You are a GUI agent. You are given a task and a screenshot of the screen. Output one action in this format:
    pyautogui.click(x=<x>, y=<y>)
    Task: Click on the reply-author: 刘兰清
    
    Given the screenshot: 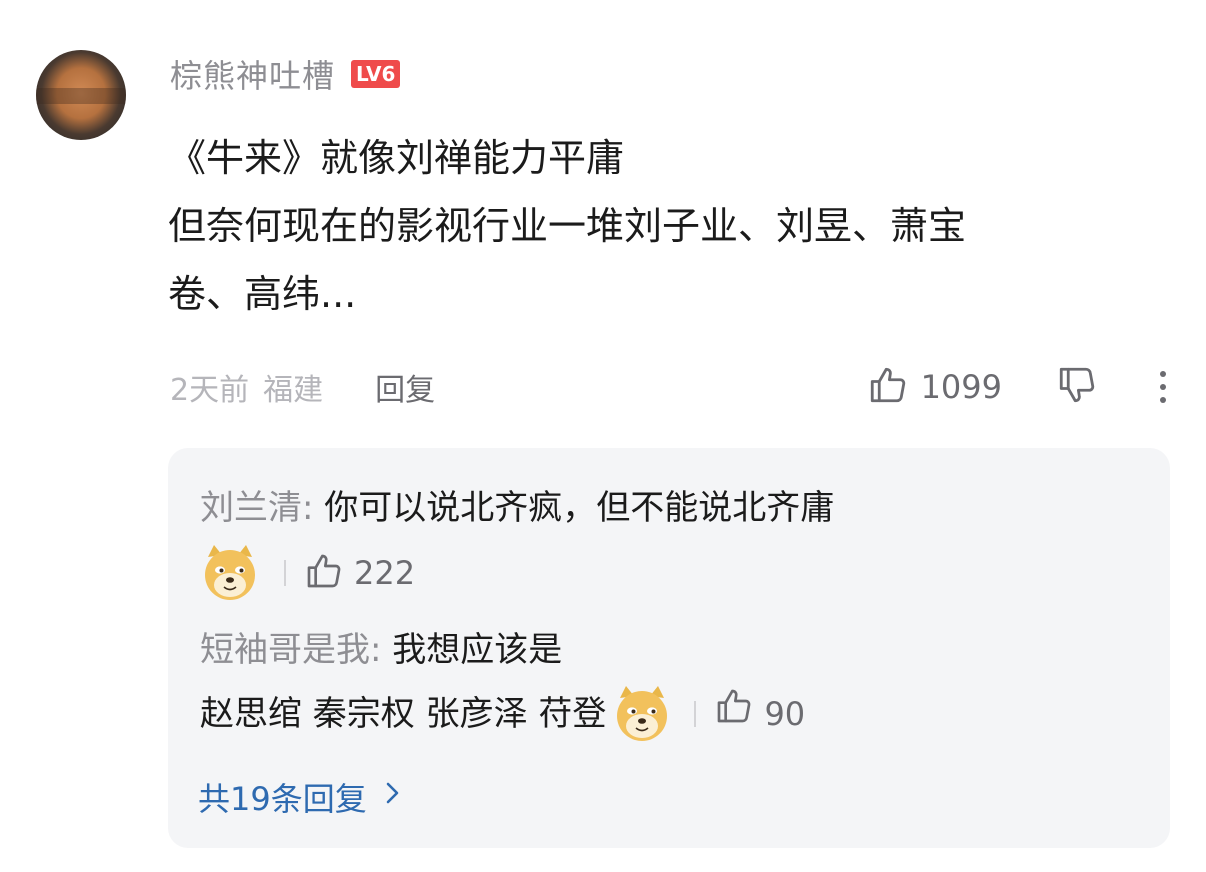 What is the action you would take?
    pyautogui.click(x=251, y=508)
    